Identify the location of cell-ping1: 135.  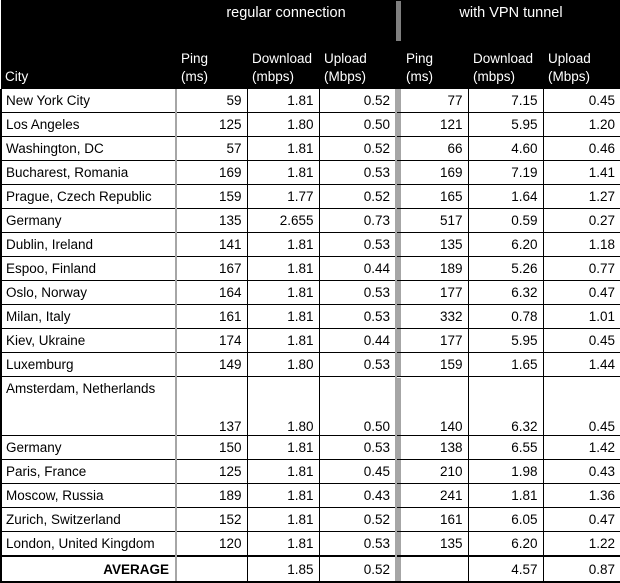
(212, 220).